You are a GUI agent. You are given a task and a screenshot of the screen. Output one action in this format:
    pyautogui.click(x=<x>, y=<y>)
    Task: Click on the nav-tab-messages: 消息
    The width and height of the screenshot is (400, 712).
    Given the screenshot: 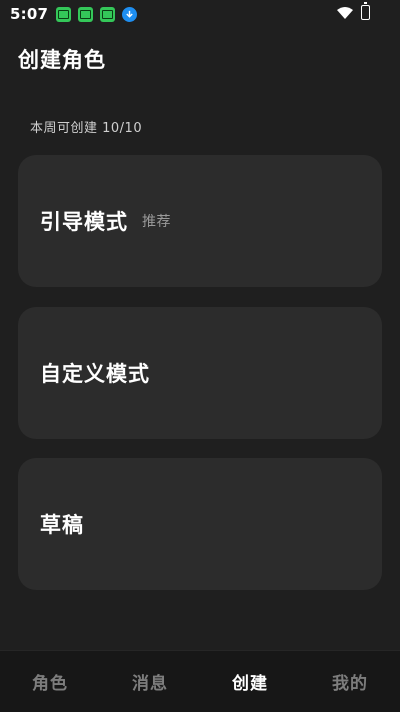 What is the action you would take?
    pyautogui.click(x=150, y=681)
    